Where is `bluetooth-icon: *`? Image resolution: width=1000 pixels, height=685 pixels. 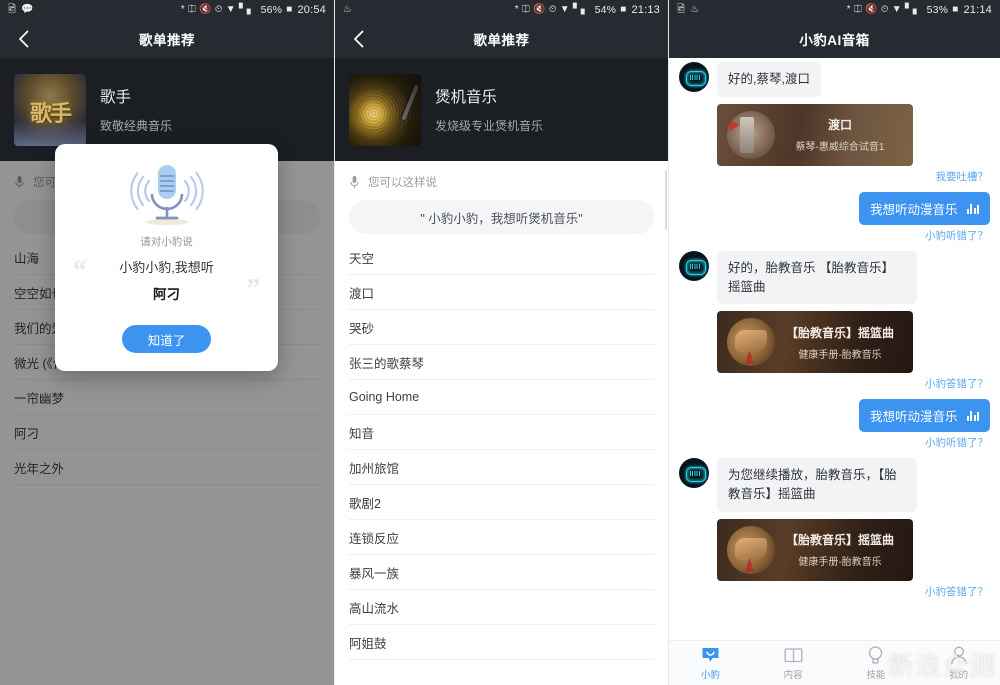 bluetooth-icon: * is located at coordinates (516, 9).